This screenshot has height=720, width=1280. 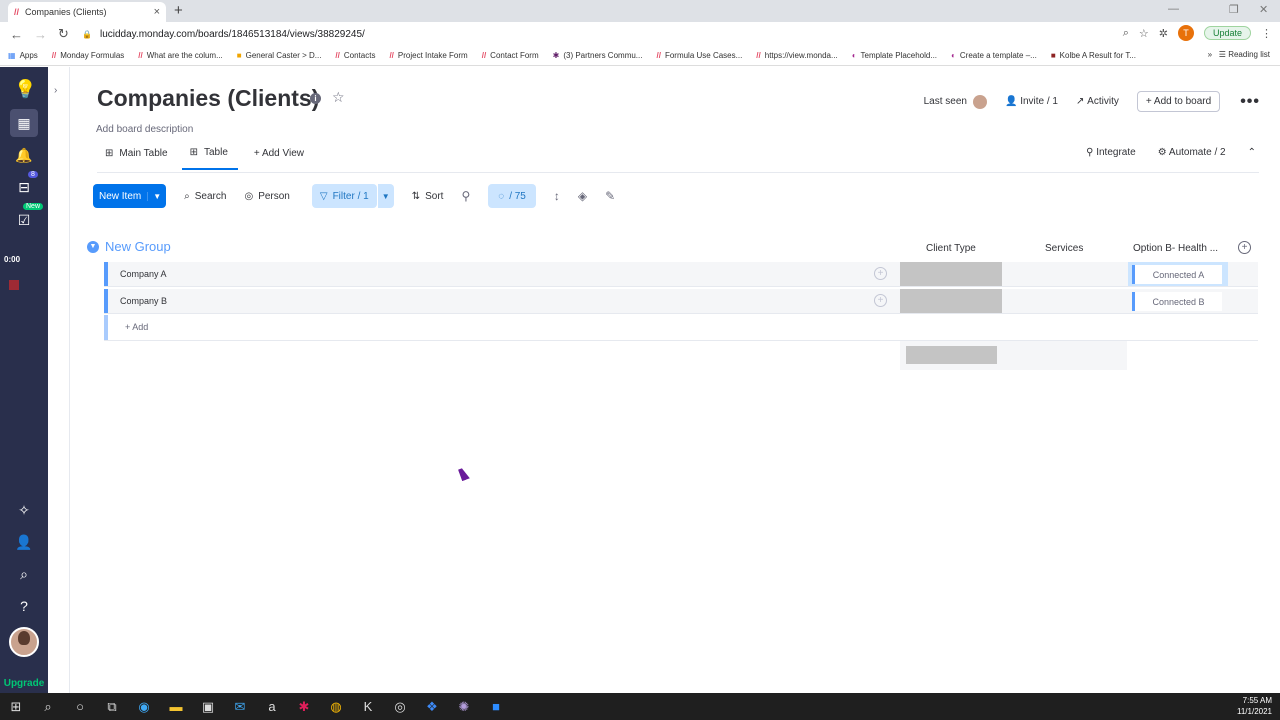 What do you see at coordinates (1144, 33) in the screenshot?
I see `bookmark-star-icon: ☆` at bounding box center [1144, 33].